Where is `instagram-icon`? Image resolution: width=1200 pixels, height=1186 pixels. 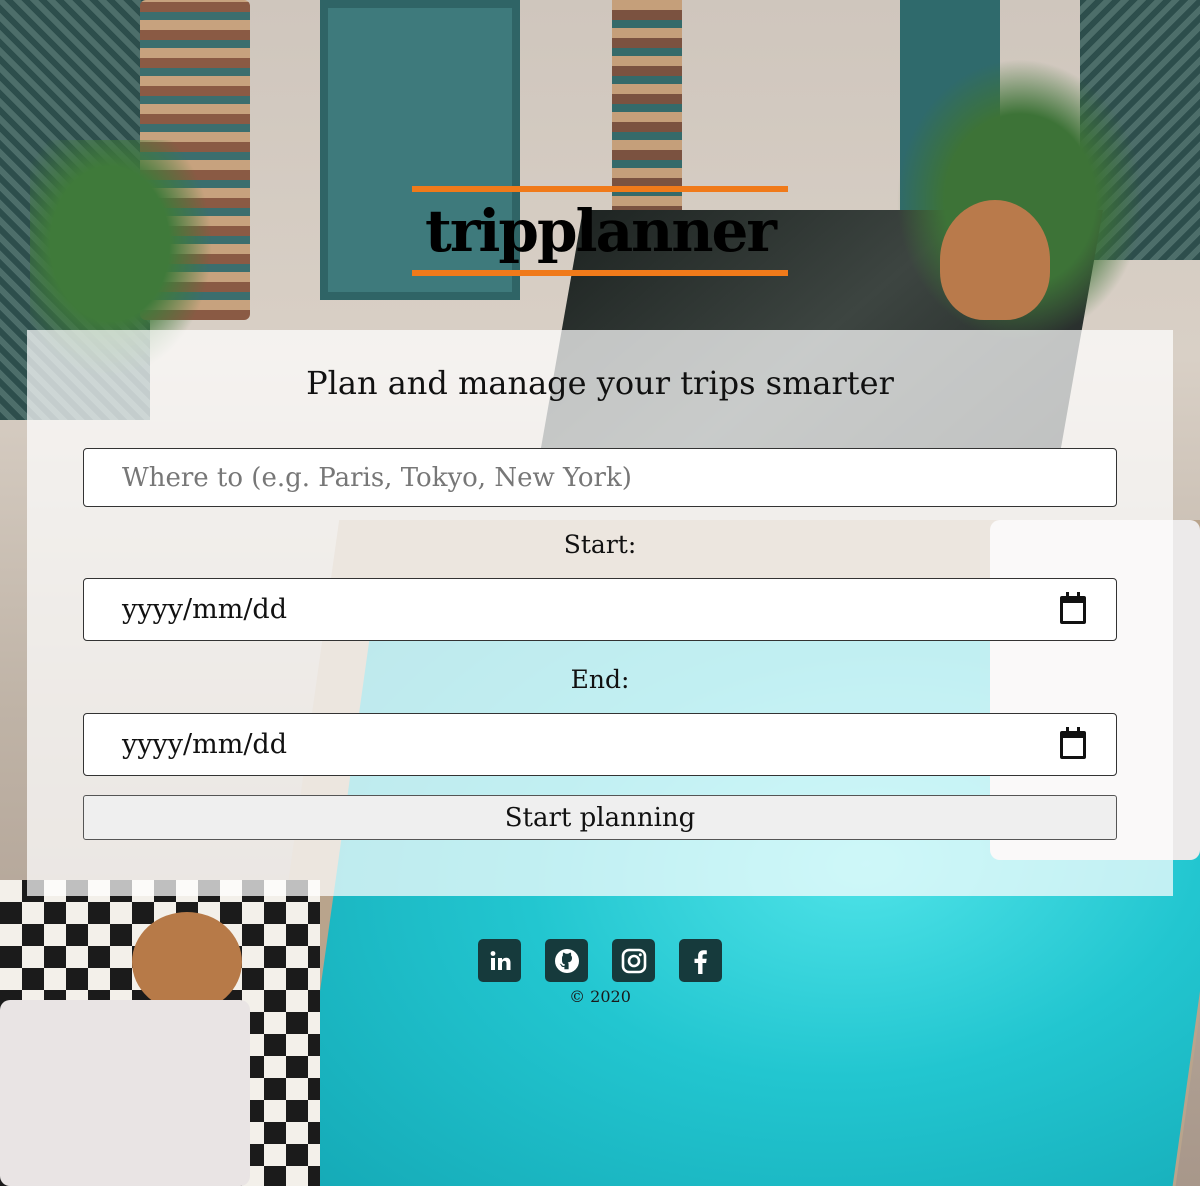
instagram-icon is located at coordinates (633, 960).